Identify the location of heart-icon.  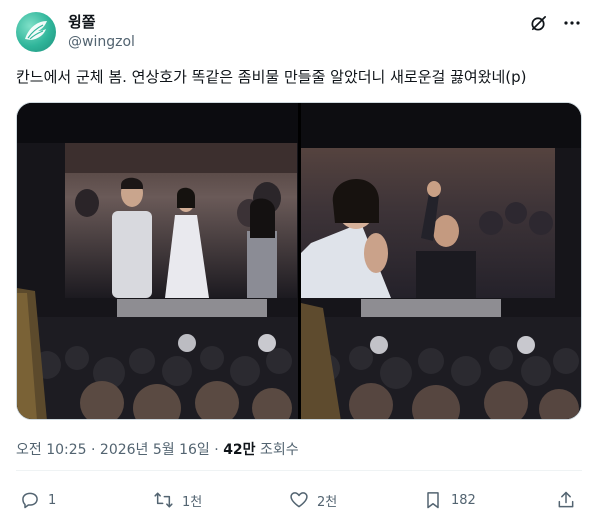
(299, 500).